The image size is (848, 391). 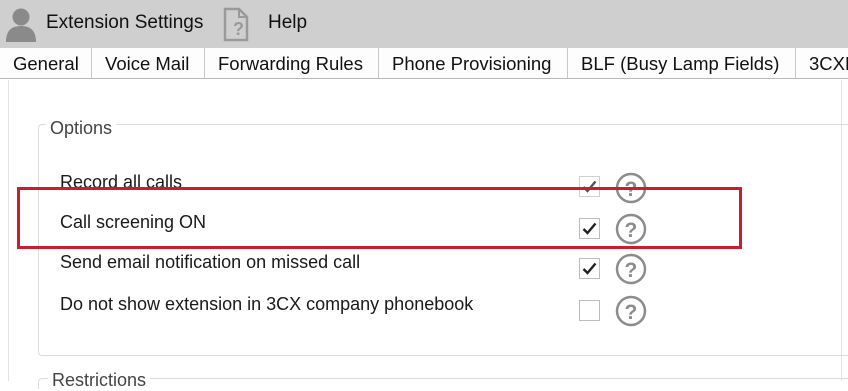 What do you see at coordinates (21, 26) in the screenshot?
I see `user-icon` at bounding box center [21, 26].